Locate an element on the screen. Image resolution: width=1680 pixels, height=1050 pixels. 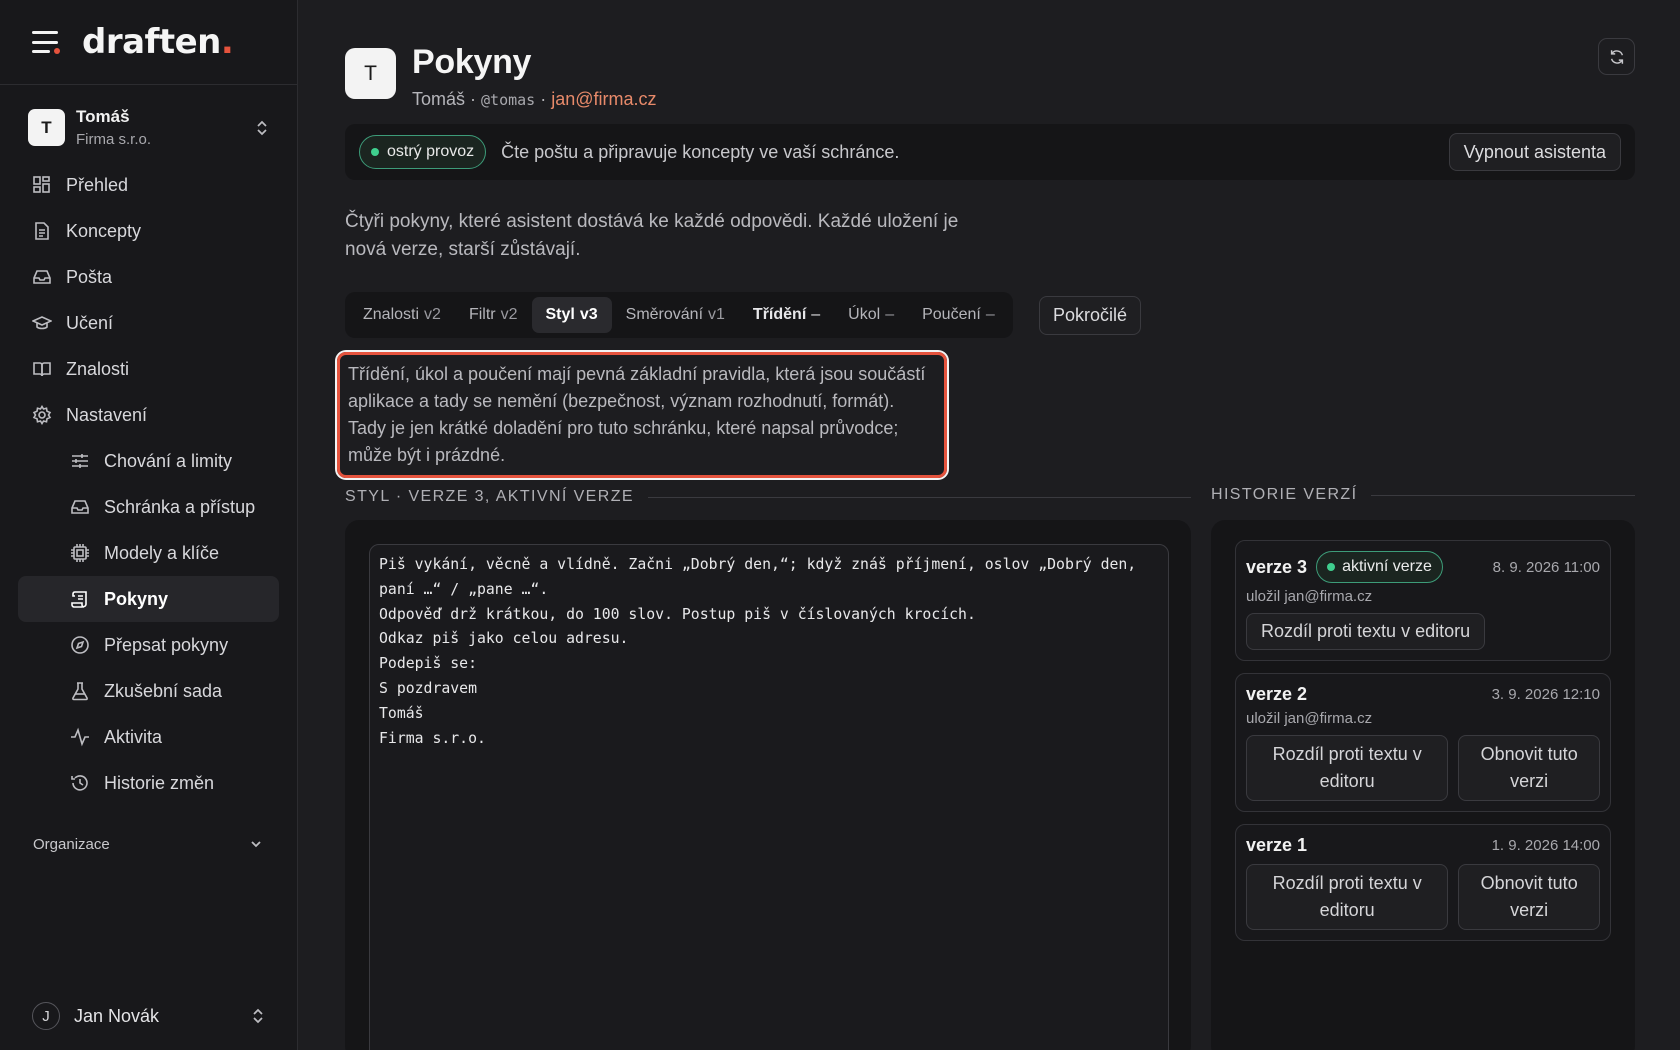
sidebar-item-label: Přepsat pokyny is located at coordinates (166, 644).